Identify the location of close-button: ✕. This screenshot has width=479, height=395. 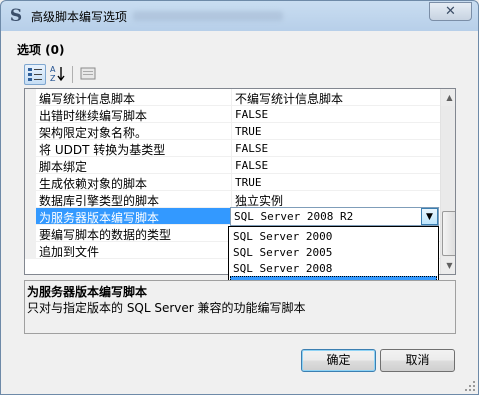
(450, 11).